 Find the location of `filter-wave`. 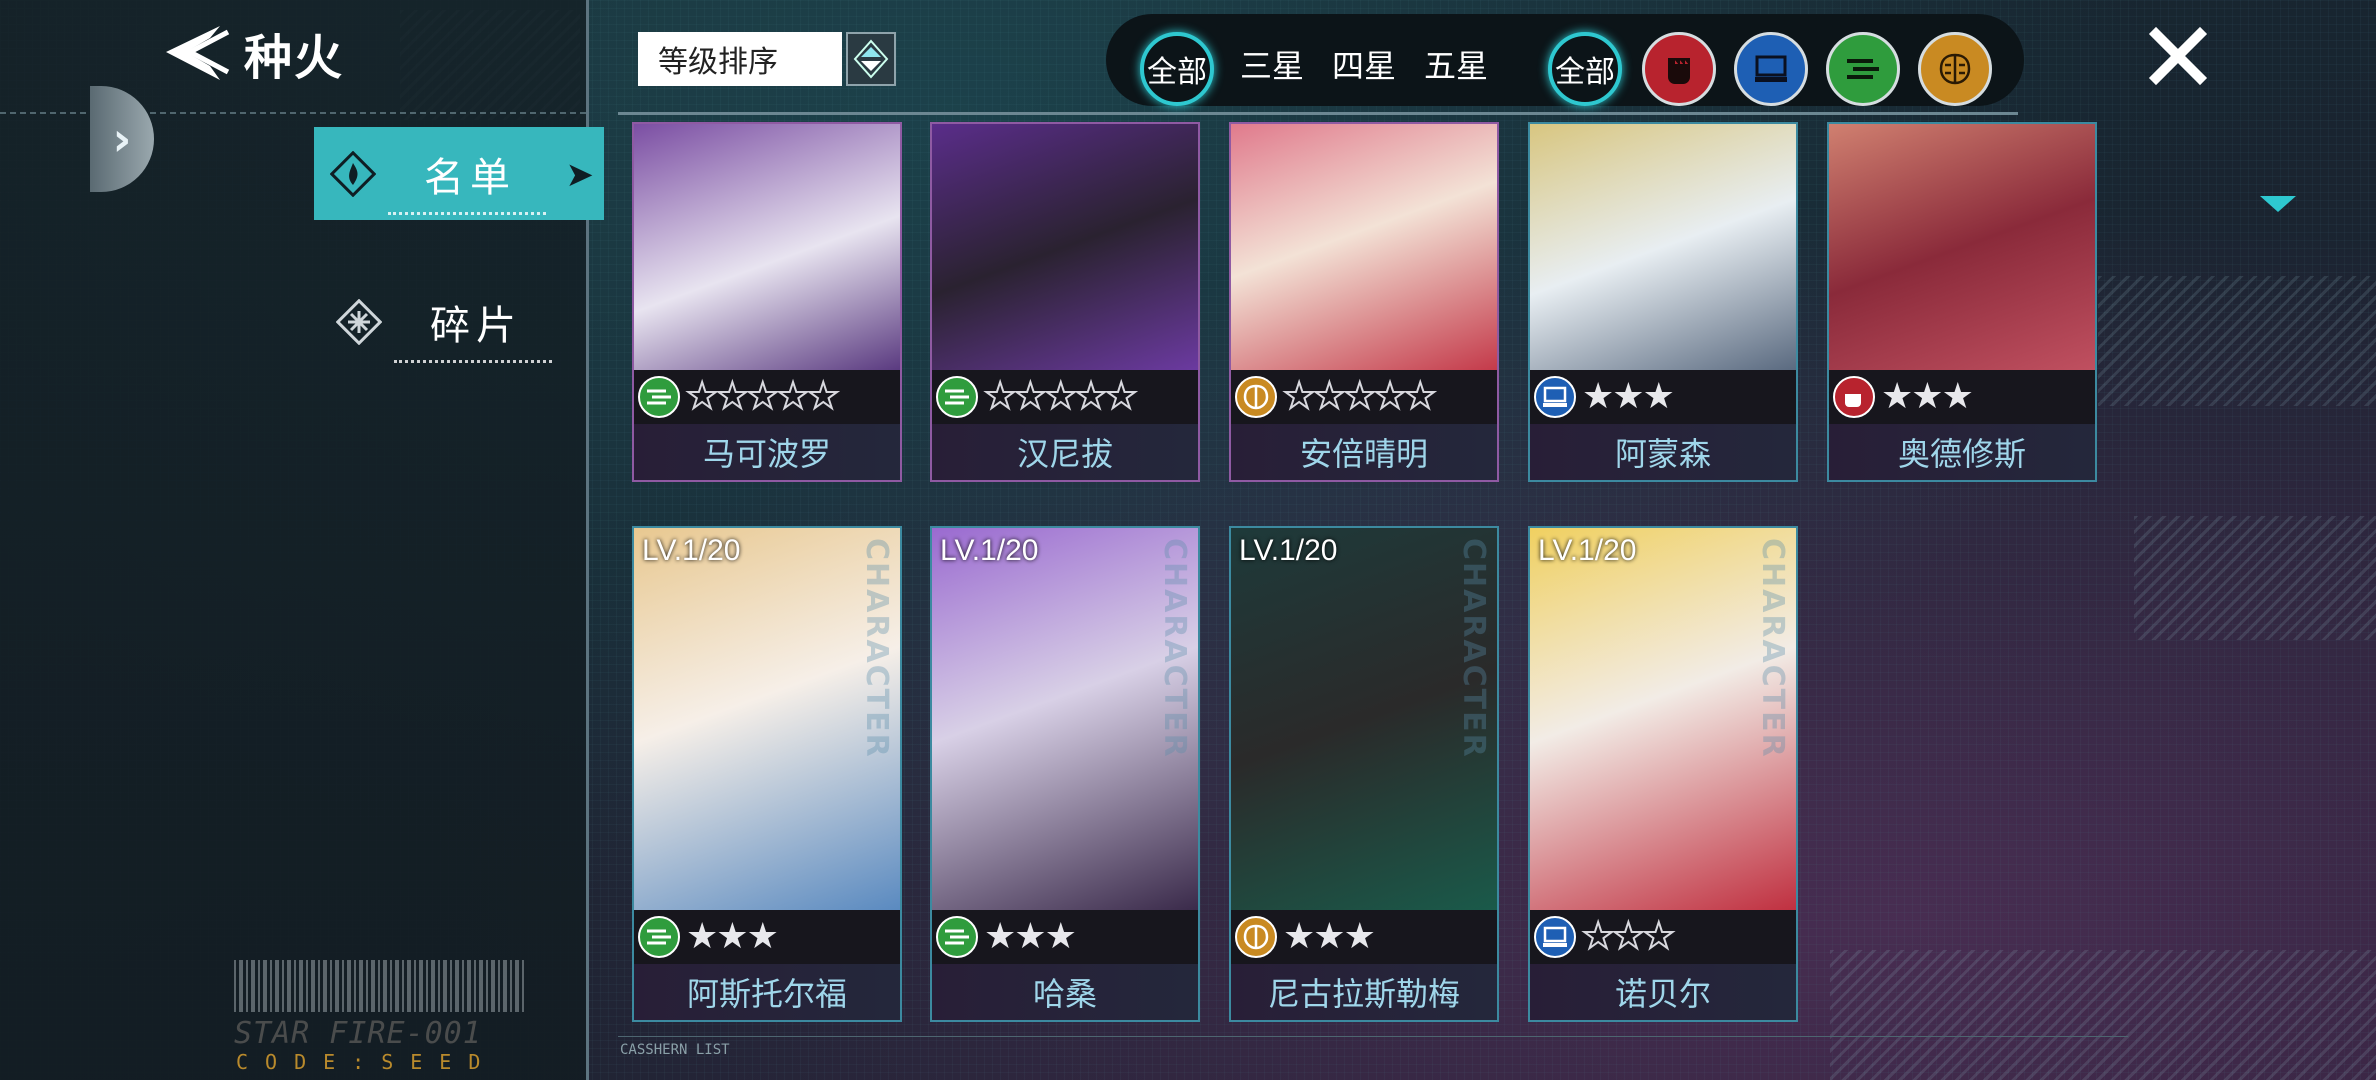

filter-wave is located at coordinates (1863, 69).